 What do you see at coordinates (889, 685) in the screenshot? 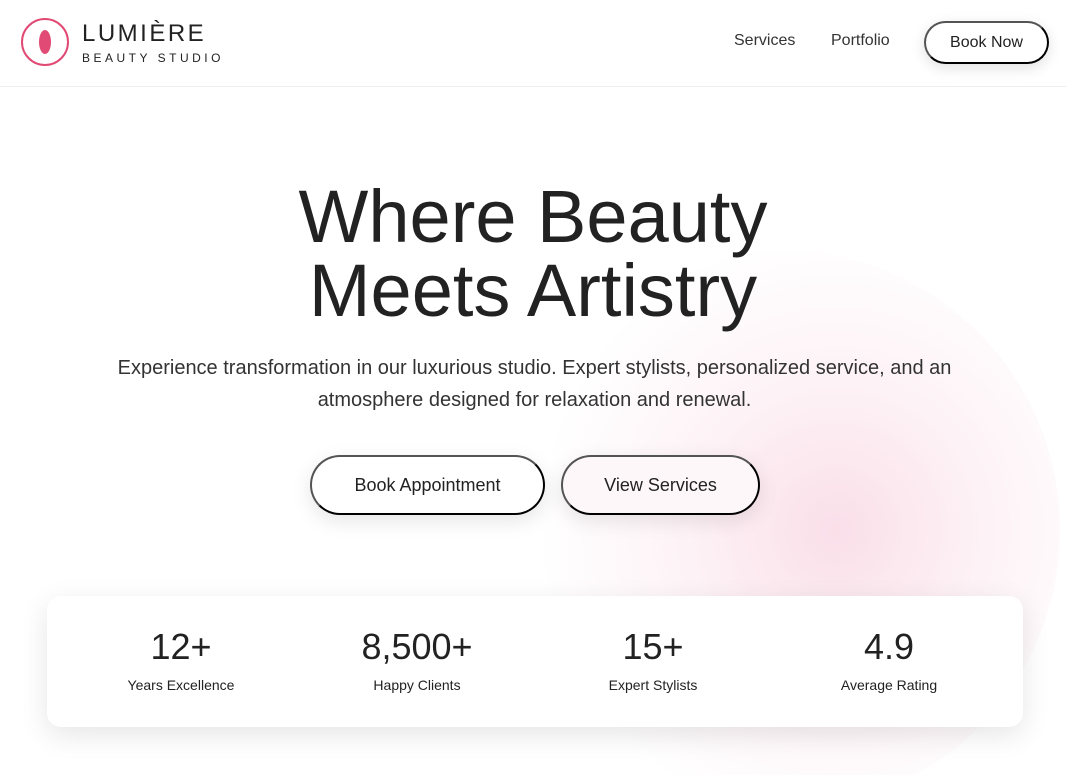
I see `stat-label: Average Rating` at bounding box center [889, 685].